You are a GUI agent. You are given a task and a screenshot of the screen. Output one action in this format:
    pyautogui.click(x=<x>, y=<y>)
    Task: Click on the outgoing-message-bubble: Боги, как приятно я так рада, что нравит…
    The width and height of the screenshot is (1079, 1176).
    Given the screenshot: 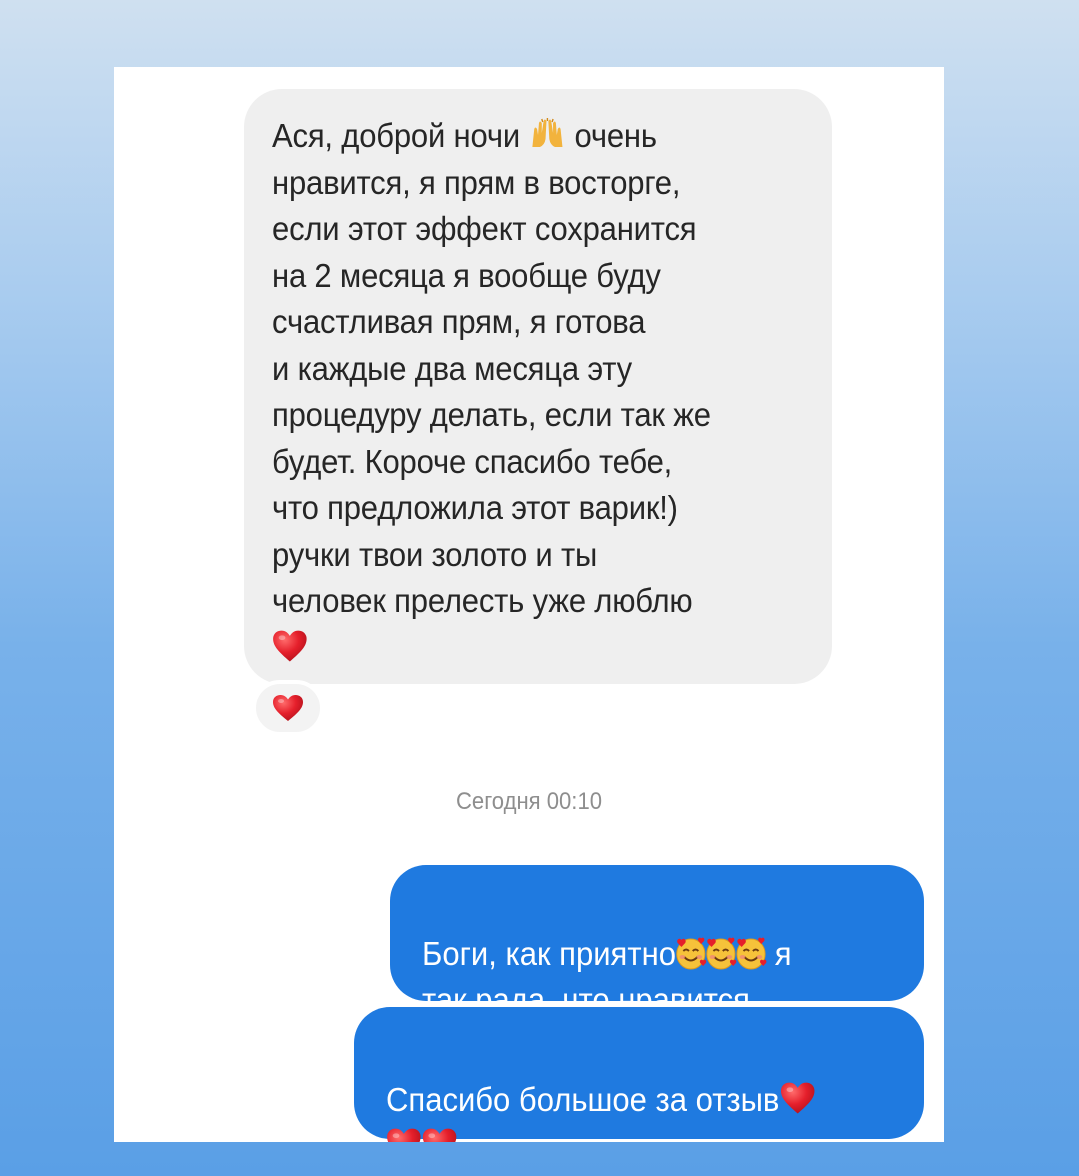 What is the action you would take?
    pyautogui.click(x=657, y=941)
    